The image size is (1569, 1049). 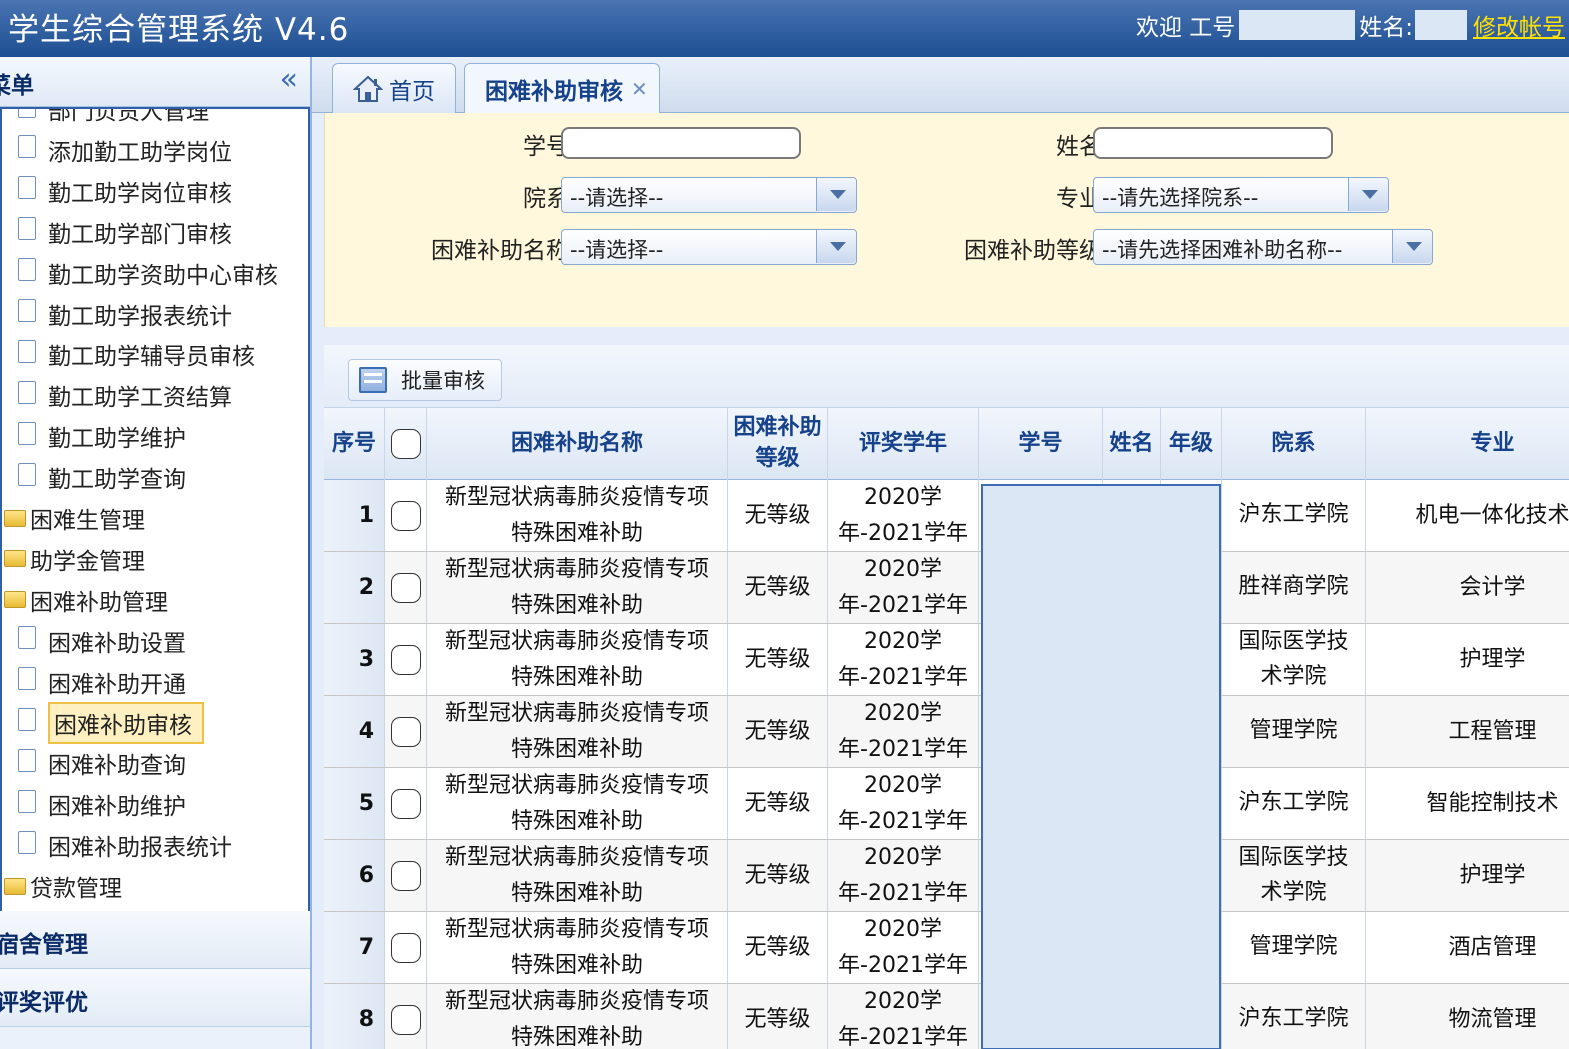 What do you see at coordinates (125, 395) in the screenshot?
I see `sidebar-item-7: 勤工助学工资结算` at bounding box center [125, 395].